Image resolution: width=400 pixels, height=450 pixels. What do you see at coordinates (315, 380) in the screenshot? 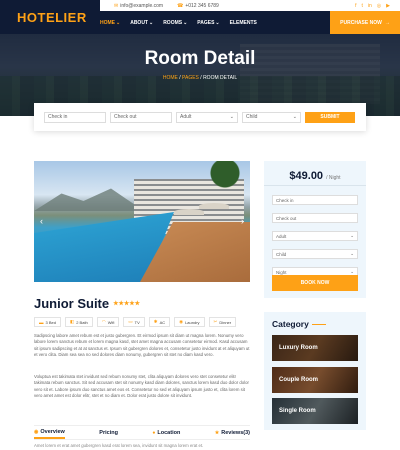
I see `category-item-couple: Couple Room` at bounding box center [315, 380].